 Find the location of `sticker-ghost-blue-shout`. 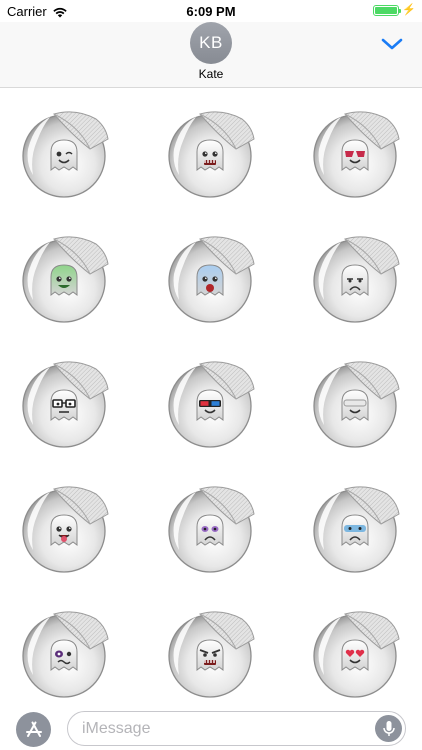

sticker-ghost-blue-shout is located at coordinates (212, 279).